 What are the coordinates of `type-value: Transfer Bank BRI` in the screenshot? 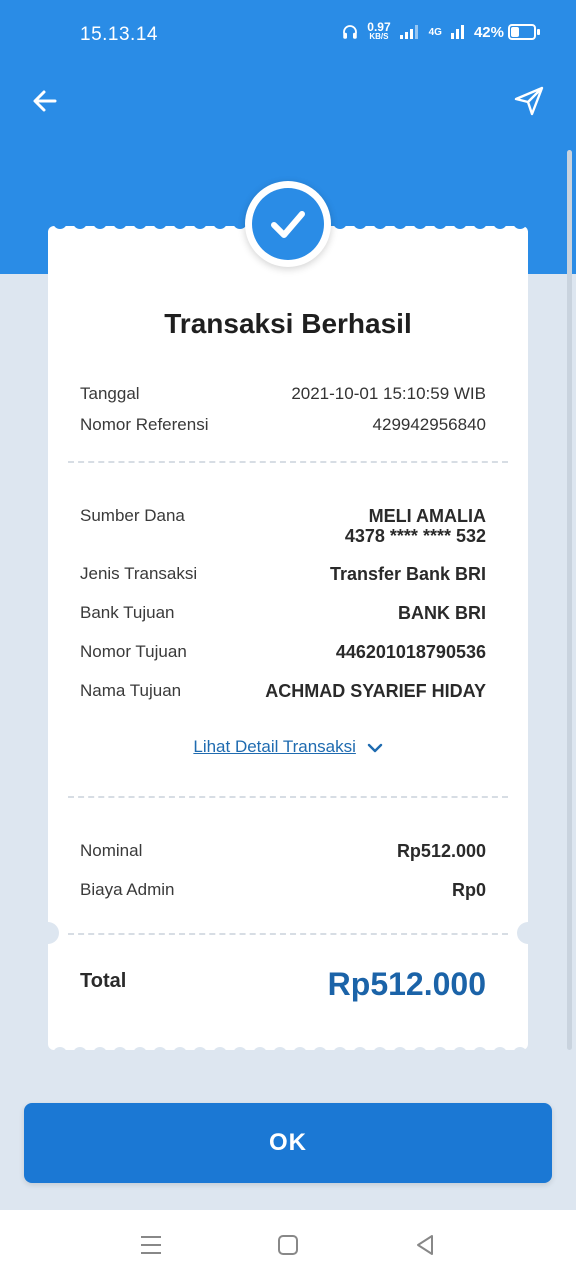 It's located at (407, 574).